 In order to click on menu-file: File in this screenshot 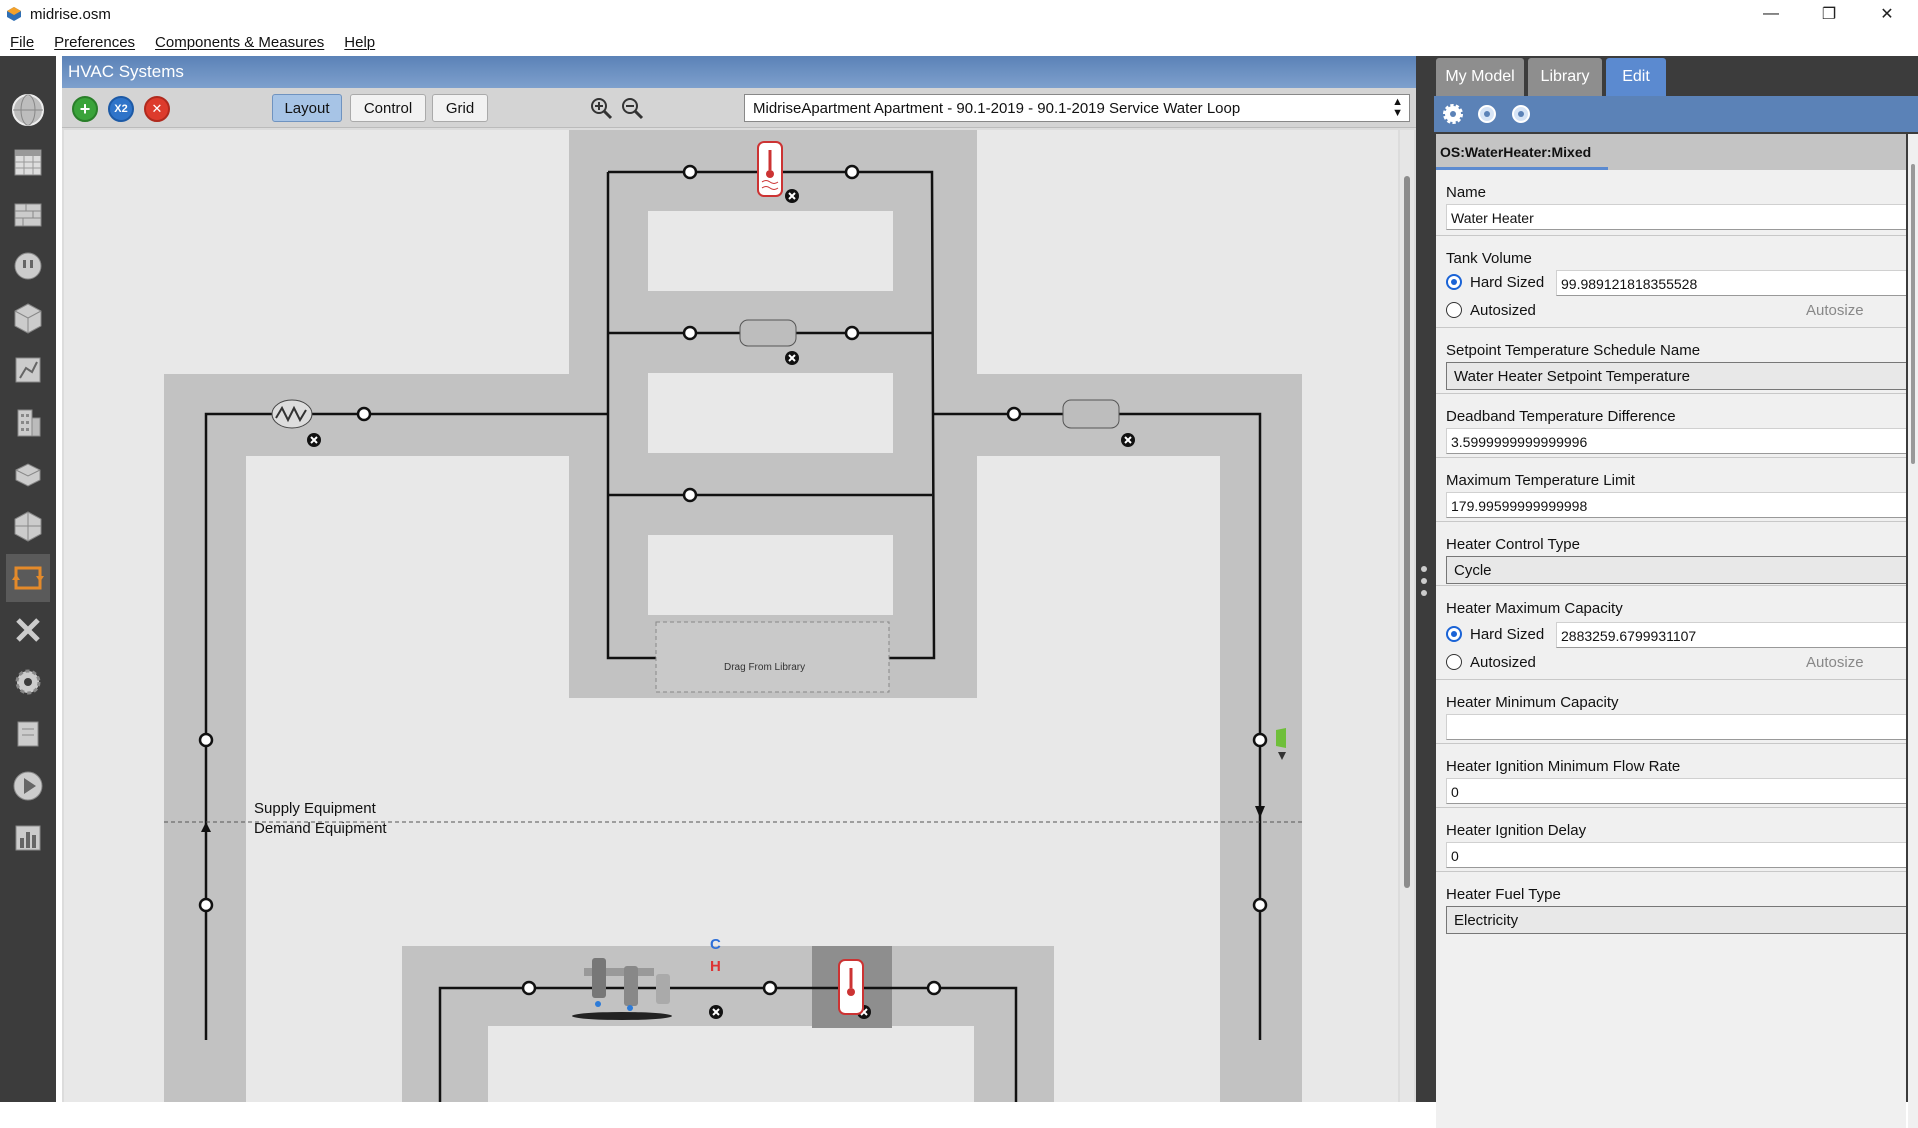, I will do `click(22, 42)`.